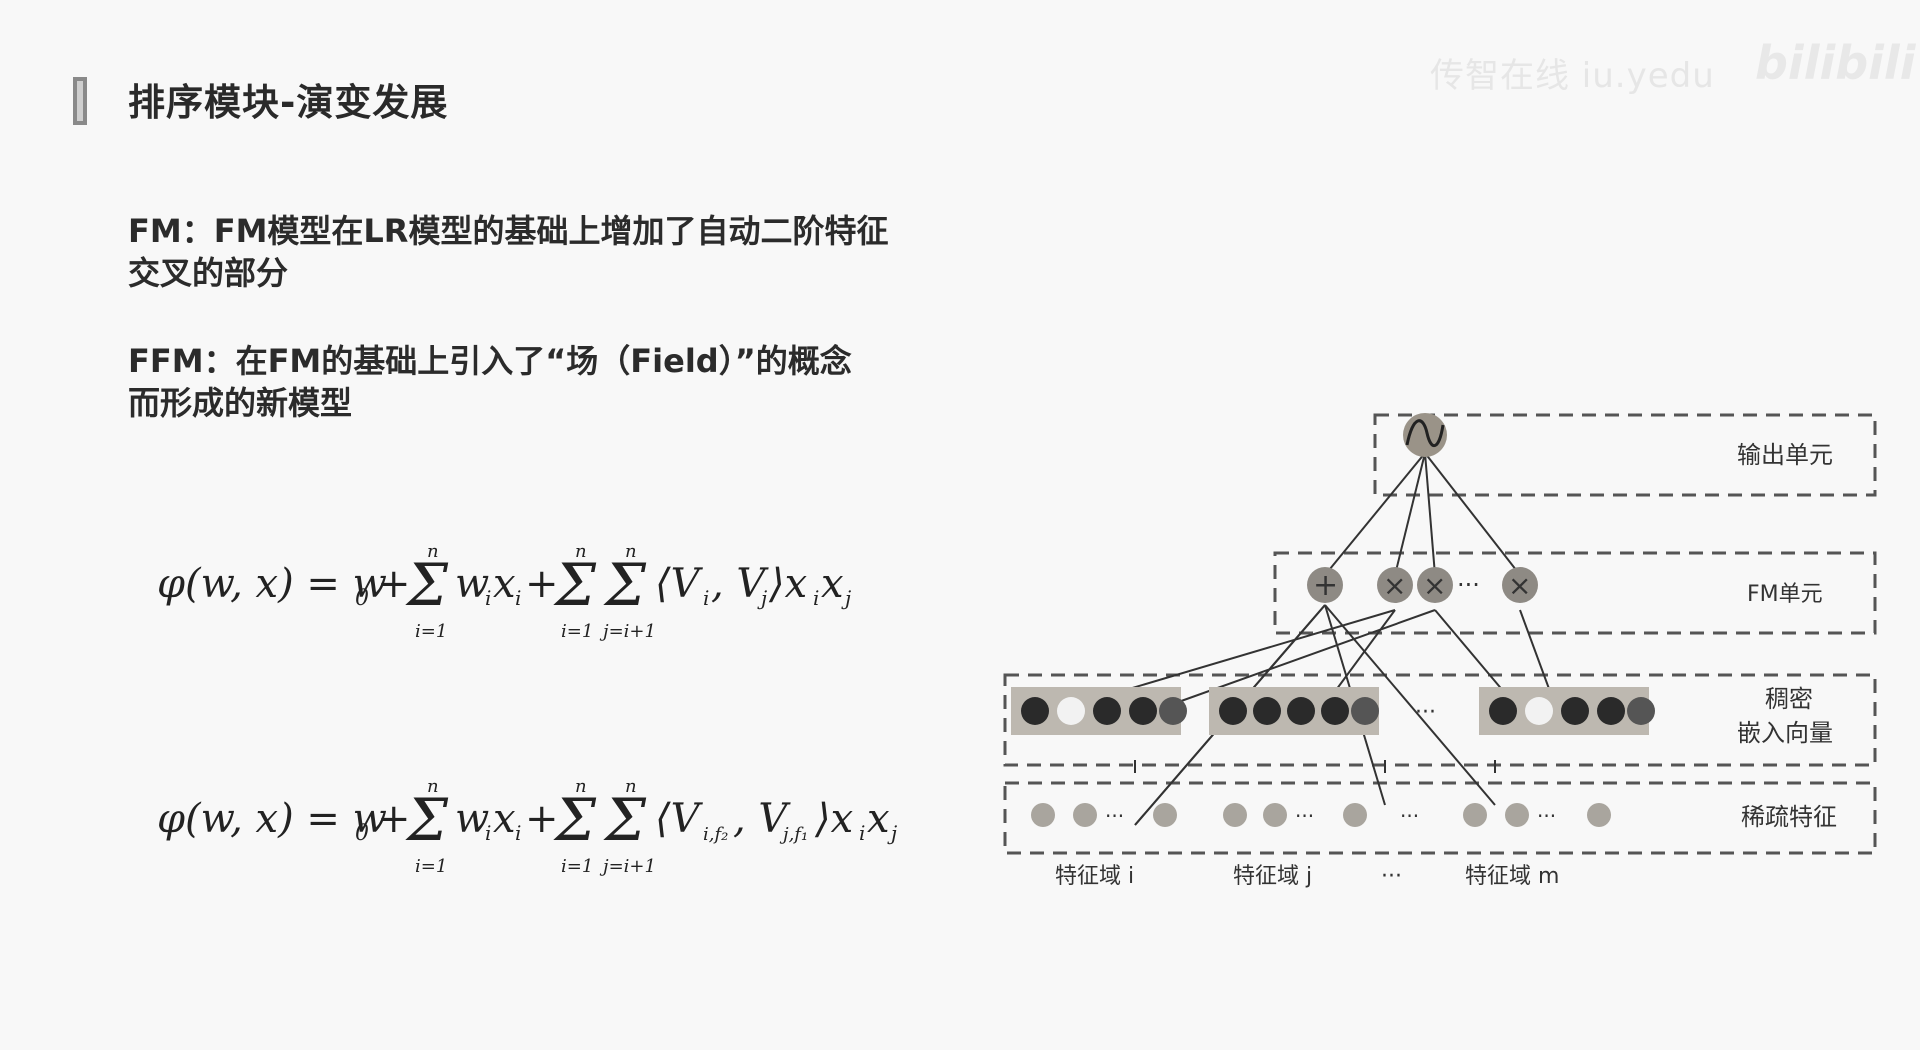 Image resolution: width=1920 pixels, height=1050 pixels. Describe the element at coordinates (1425, 712) in the screenshot. I see `embedding-ellipsis: ···` at that location.